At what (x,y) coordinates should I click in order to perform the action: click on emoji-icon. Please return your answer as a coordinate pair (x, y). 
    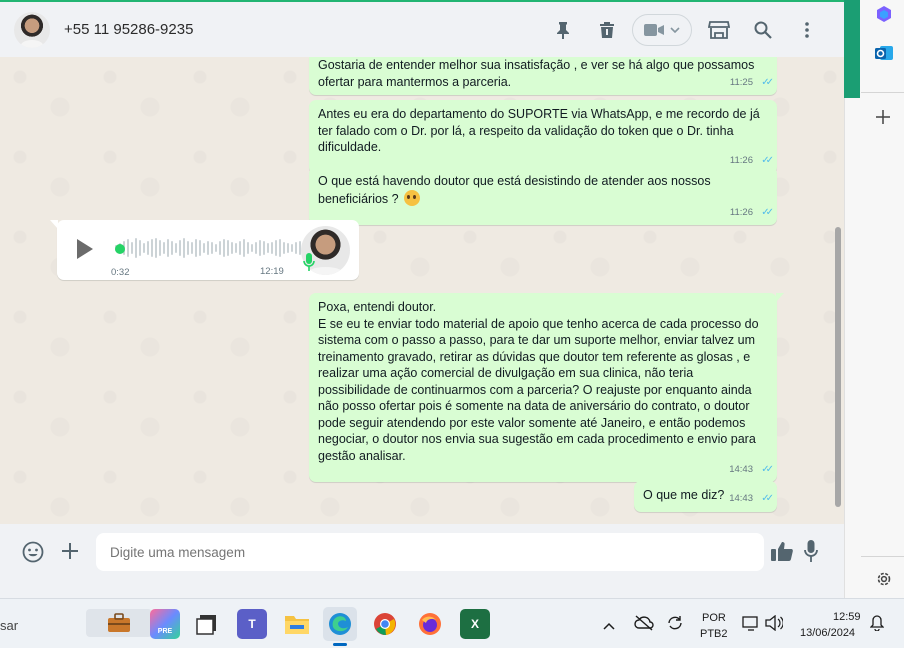
    Looking at the image, I should click on (33, 552).